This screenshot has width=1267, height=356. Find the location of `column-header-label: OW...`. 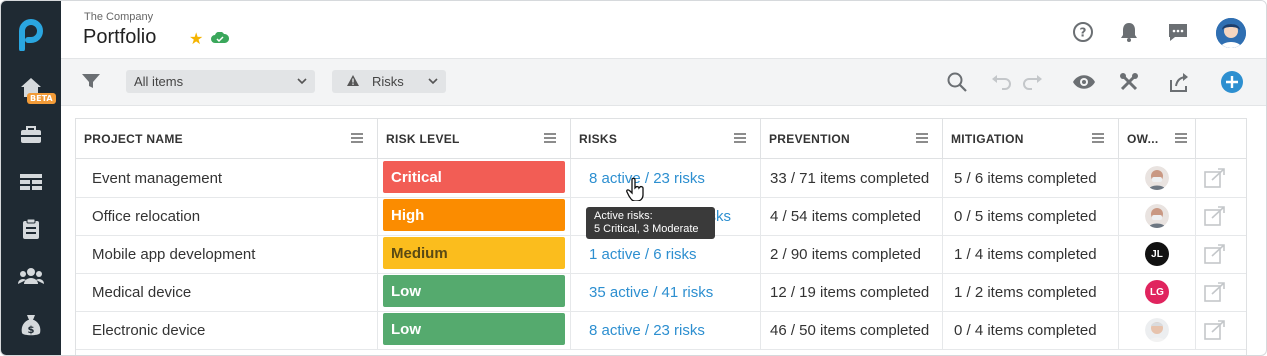

column-header-label: OW... is located at coordinates (1143, 138).